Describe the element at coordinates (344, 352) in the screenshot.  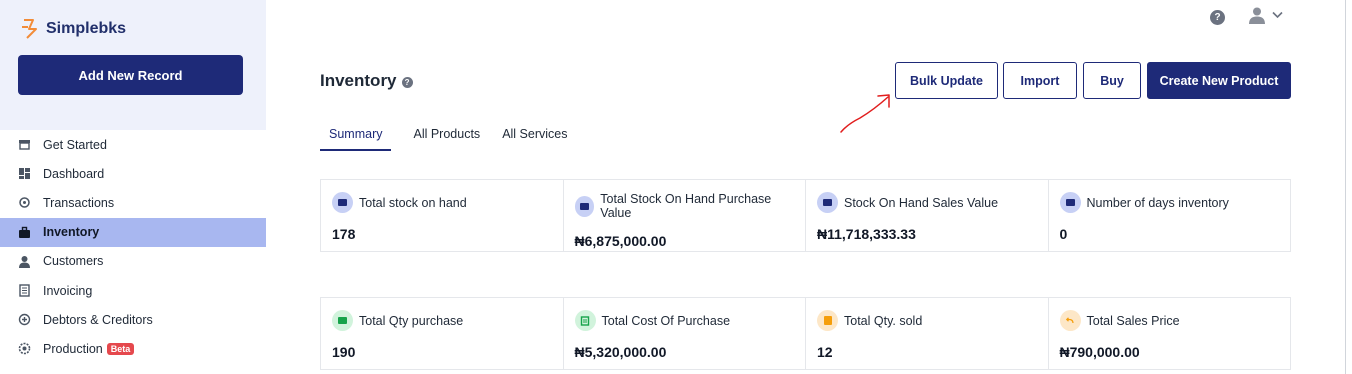
I see `stat-value: 190` at that location.